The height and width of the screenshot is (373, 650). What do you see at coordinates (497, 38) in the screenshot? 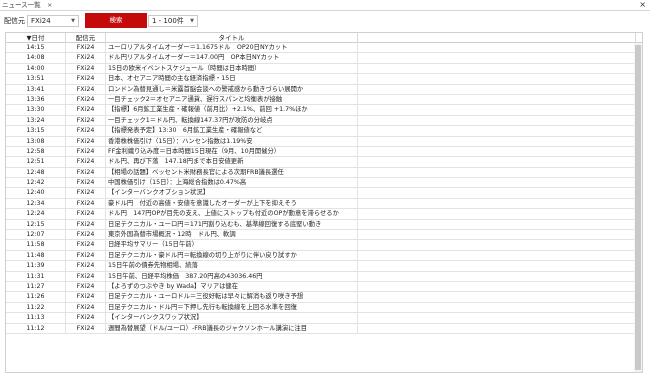
I see `column-header-filler` at bounding box center [497, 38].